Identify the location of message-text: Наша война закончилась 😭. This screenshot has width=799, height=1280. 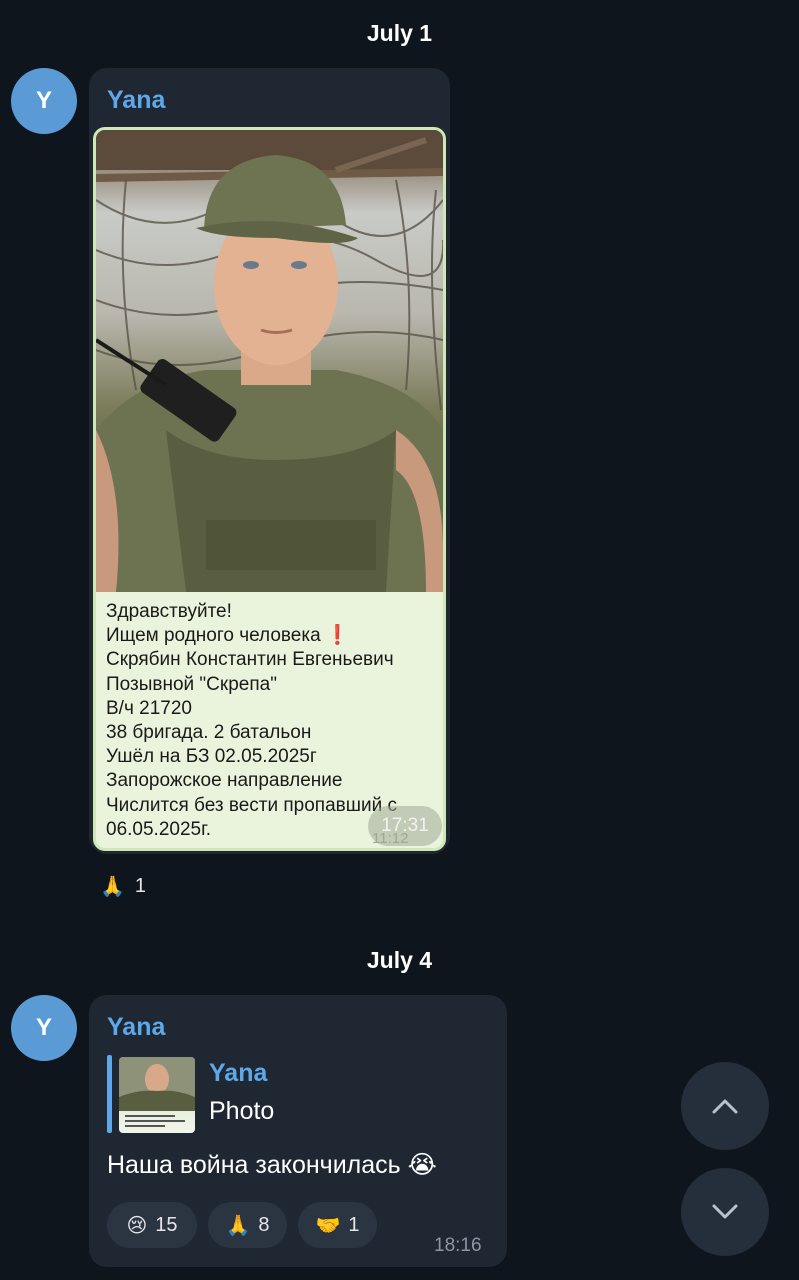
(272, 1165).